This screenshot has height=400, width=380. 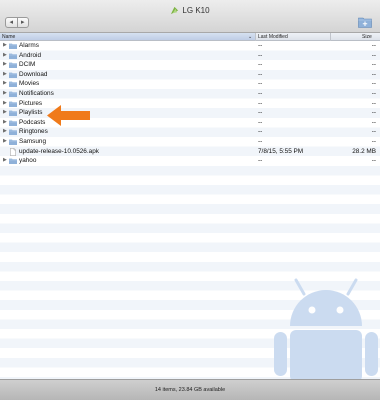 What do you see at coordinates (190, 142) in the screenshot?
I see `list-item: ▶ Samsung -- --` at bounding box center [190, 142].